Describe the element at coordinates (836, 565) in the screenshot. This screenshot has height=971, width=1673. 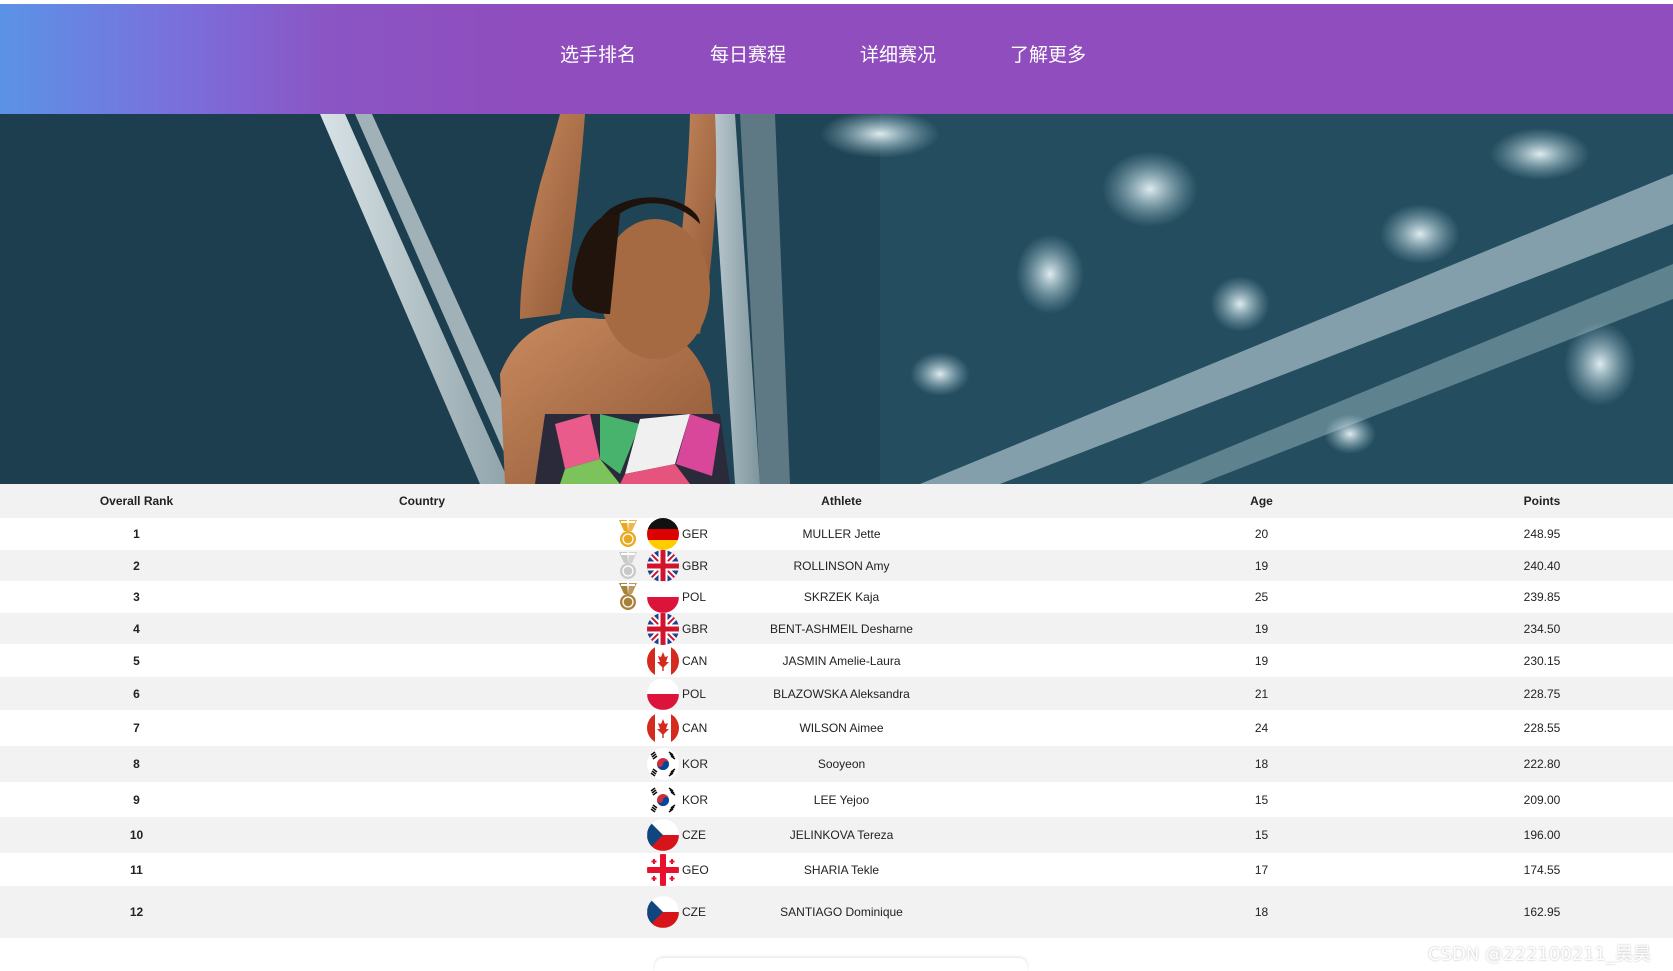
I see `table-row: 2 GBR ROLLINSON Amy 19 240.40` at that location.